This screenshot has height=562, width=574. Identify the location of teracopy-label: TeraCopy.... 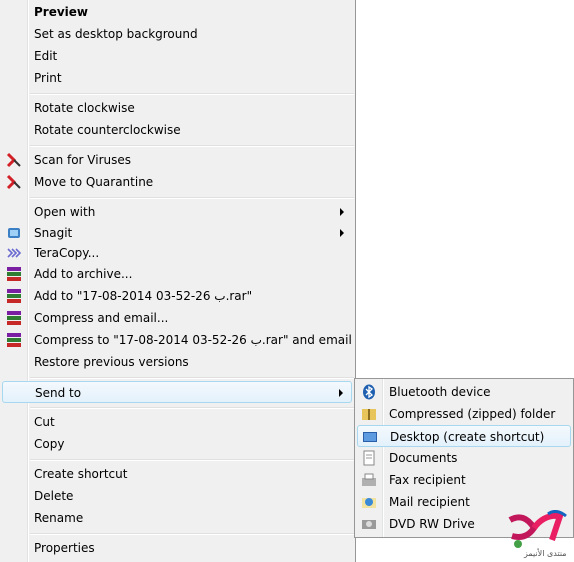
(67, 253).